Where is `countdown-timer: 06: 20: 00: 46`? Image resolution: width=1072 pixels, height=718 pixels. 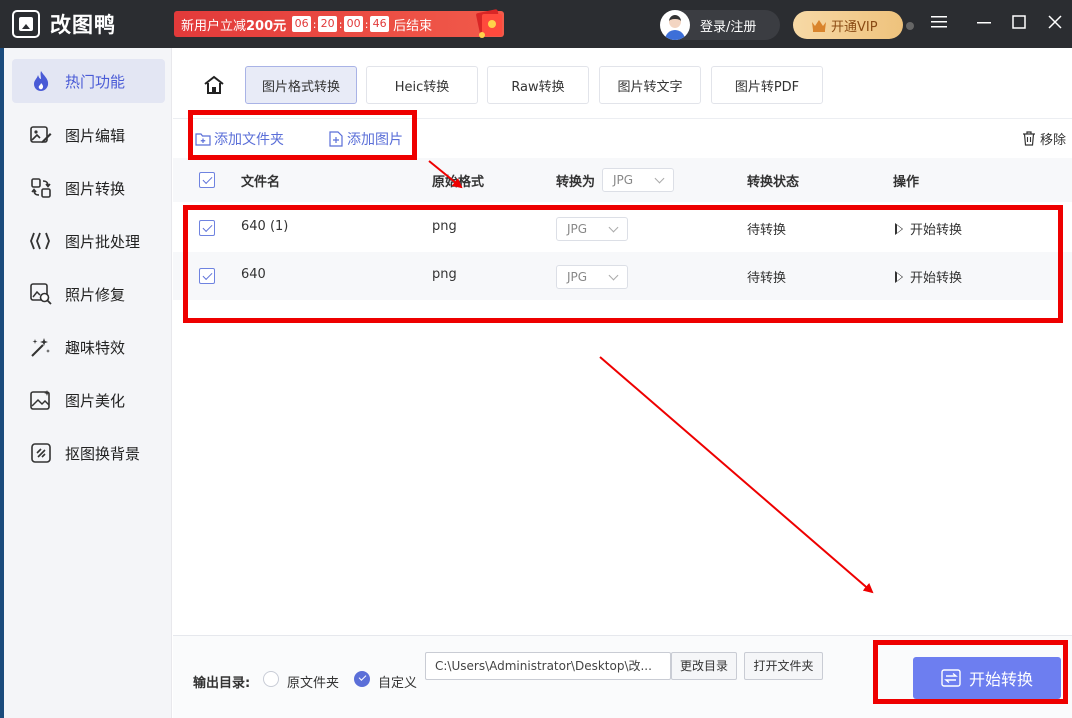
countdown-timer: 06: 20: 00: 46 is located at coordinates (341, 24).